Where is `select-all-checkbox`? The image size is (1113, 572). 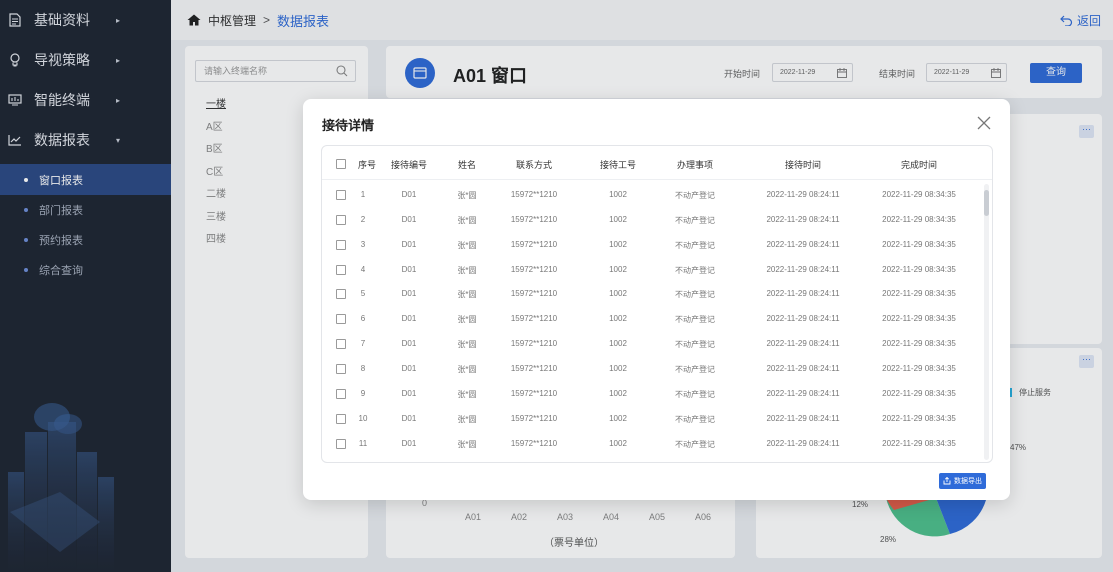 select-all-checkbox is located at coordinates (341, 164).